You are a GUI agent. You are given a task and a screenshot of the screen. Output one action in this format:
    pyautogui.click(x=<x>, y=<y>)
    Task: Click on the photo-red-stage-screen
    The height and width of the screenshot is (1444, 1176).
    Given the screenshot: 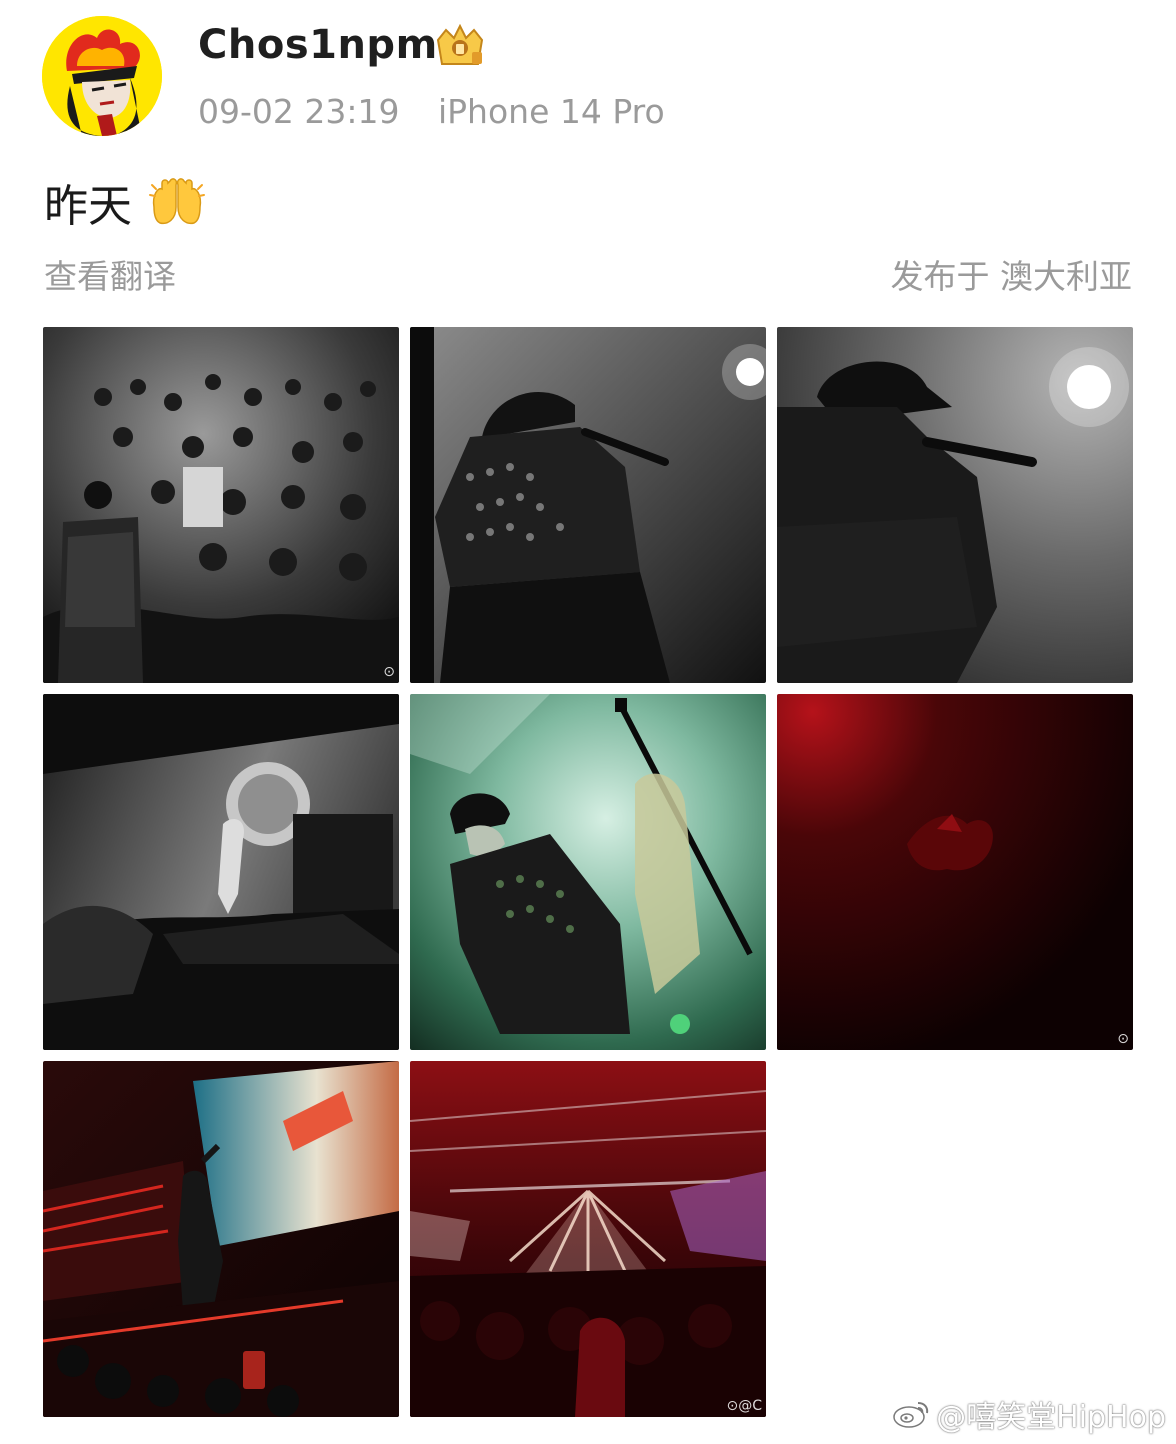 What is the action you would take?
    pyautogui.click(x=221, y=1239)
    